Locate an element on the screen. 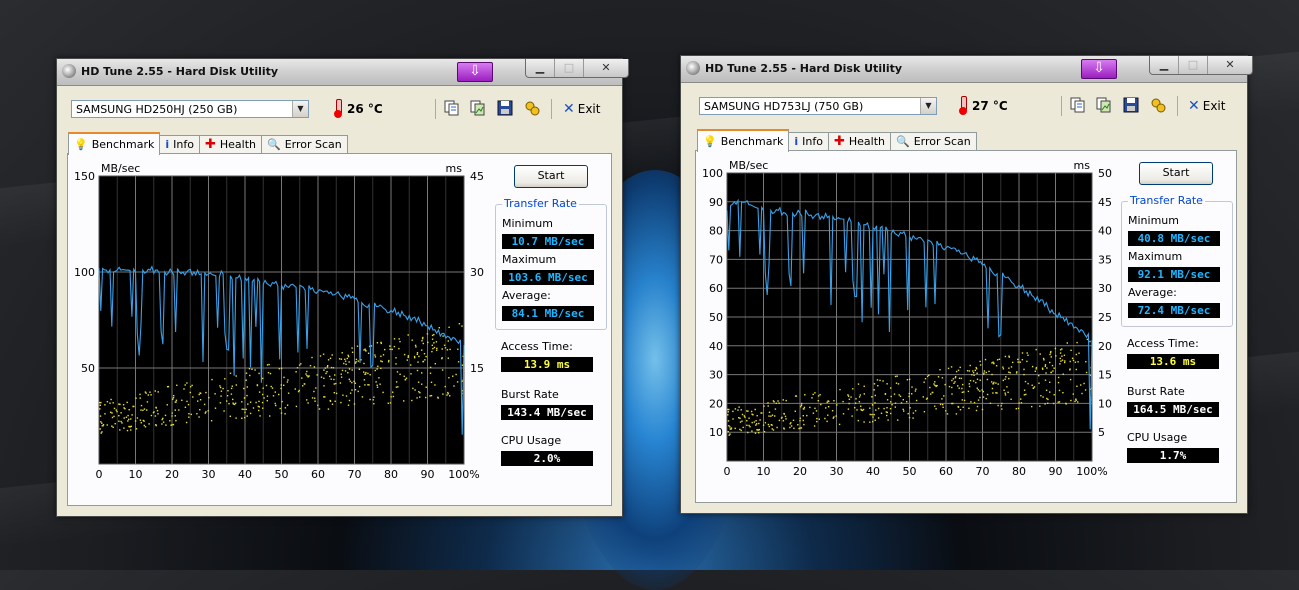 The image size is (1299, 590). x-tick-label: 70 is located at coordinates (983, 471).